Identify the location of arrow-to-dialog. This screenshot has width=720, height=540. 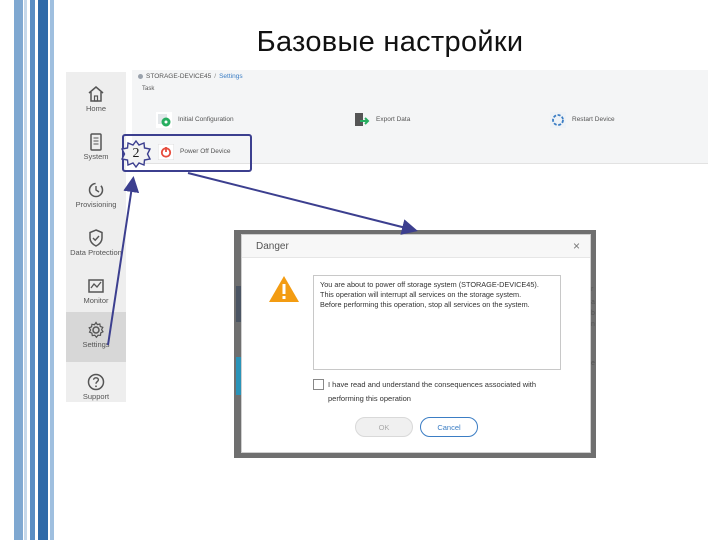
(302, 203).